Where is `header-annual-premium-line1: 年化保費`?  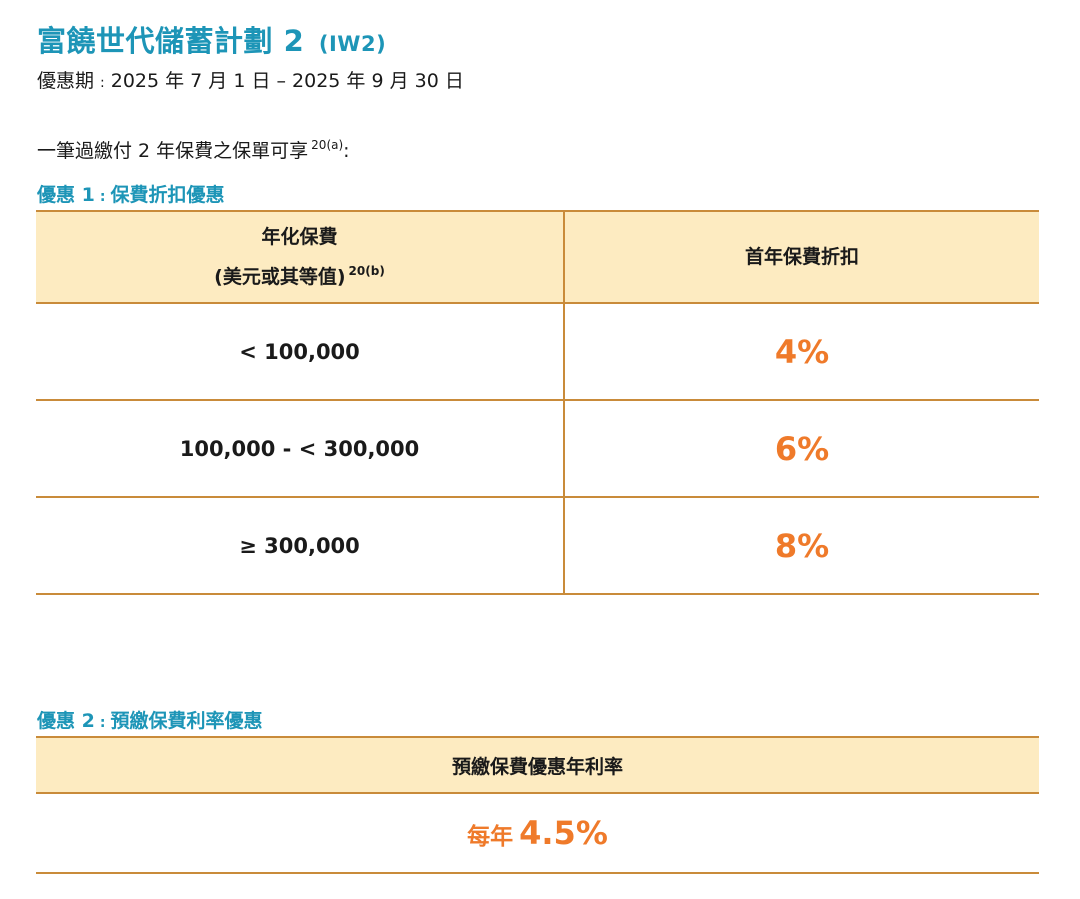 header-annual-premium-line1: 年化保費 is located at coordinates (299, 237).